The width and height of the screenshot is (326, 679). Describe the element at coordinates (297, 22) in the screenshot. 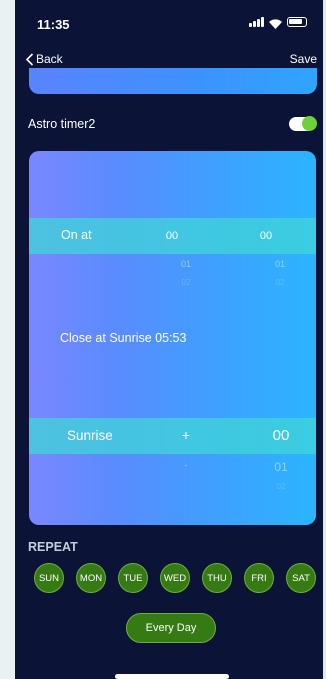

I see `battery-icon` at that location.